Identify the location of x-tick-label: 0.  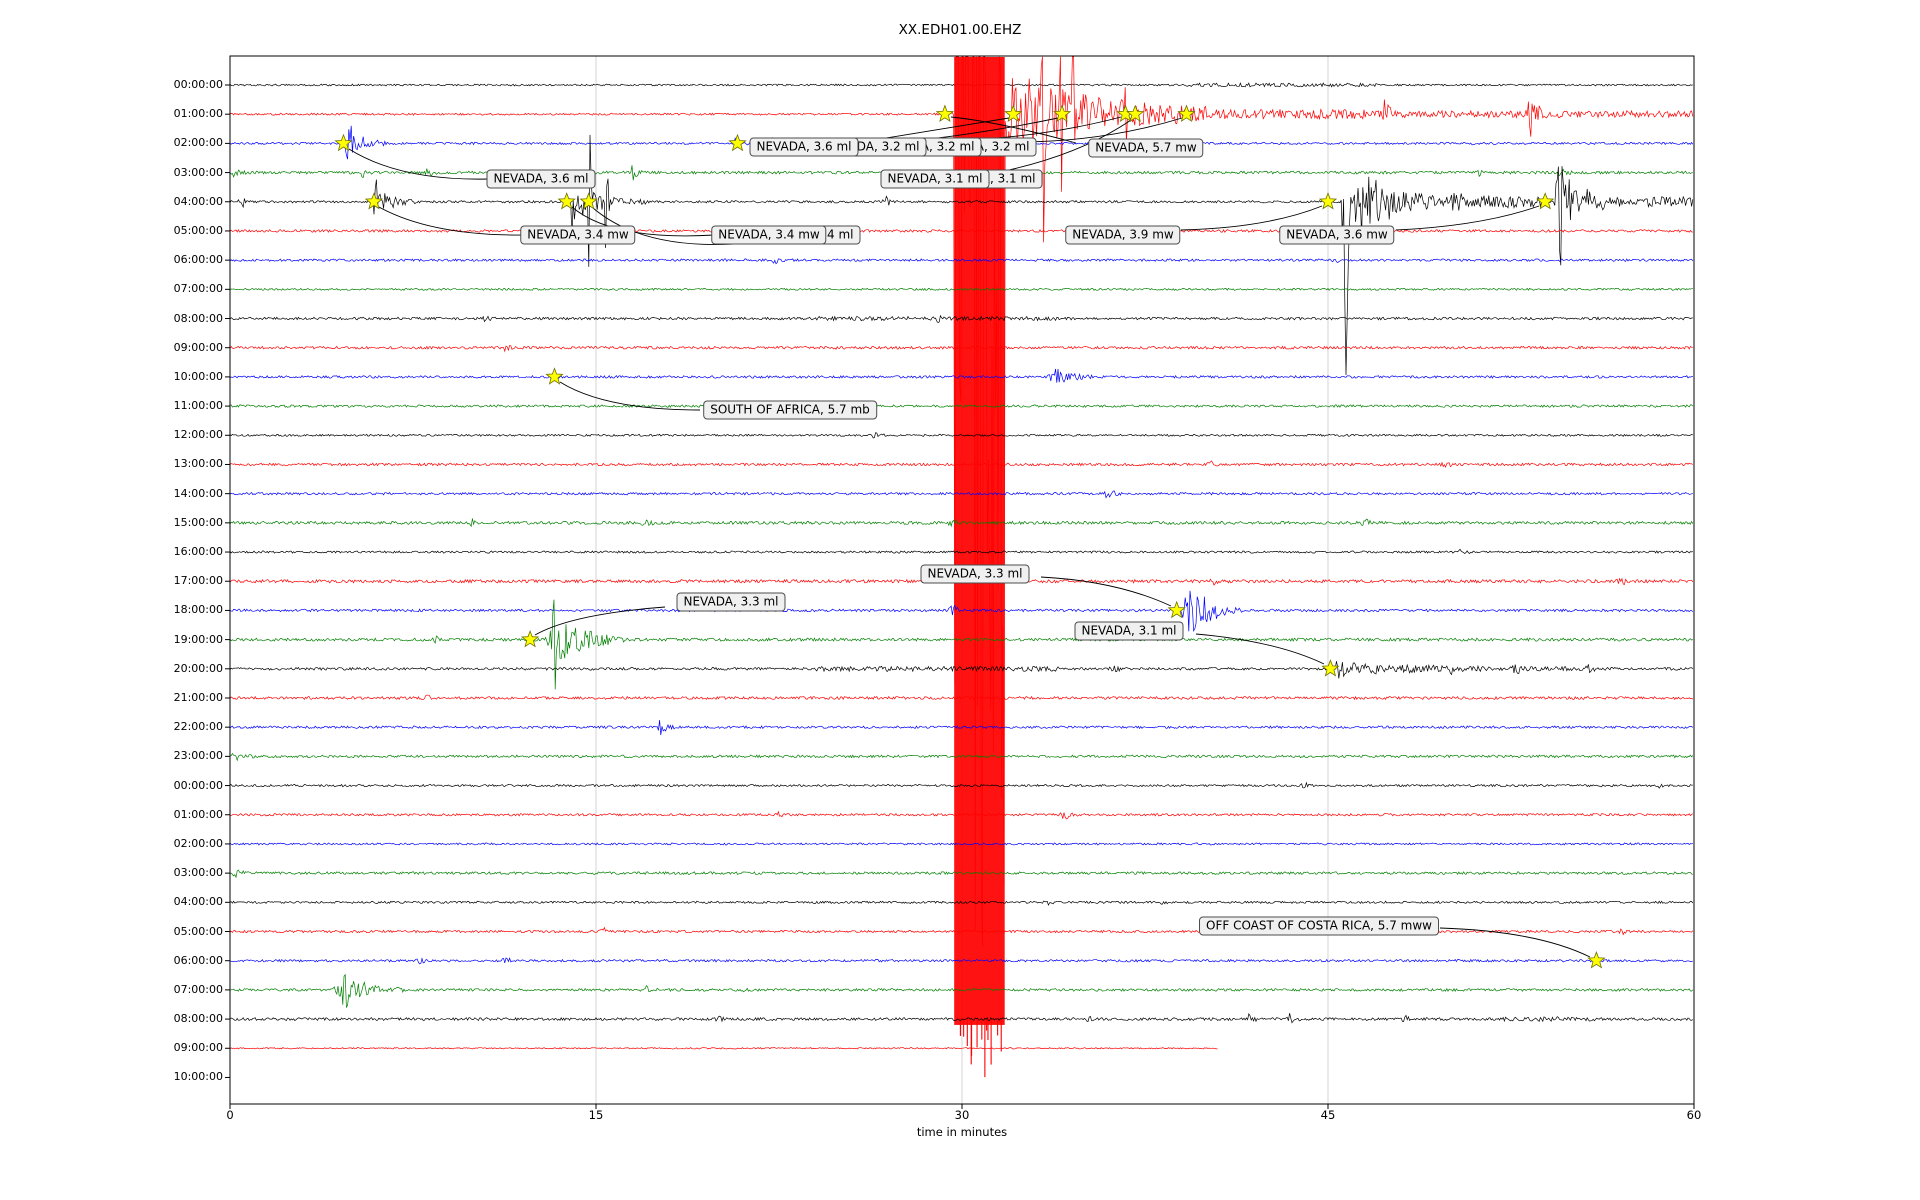
(230, 1115).